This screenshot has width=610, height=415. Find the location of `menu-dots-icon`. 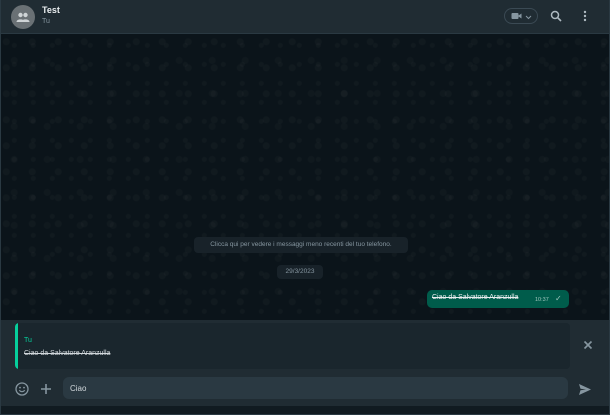

menu-dots-icon is located at coordinates (585, 16).